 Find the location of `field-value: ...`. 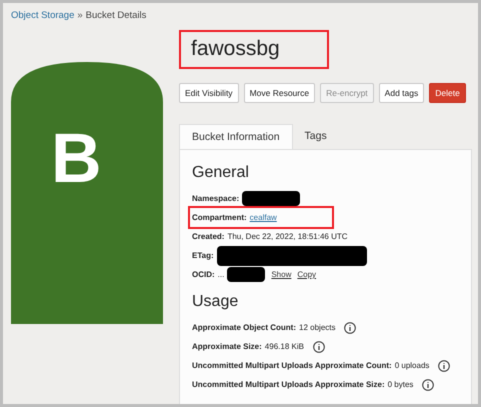

field-value: ... is located at coordinates (221, 274).